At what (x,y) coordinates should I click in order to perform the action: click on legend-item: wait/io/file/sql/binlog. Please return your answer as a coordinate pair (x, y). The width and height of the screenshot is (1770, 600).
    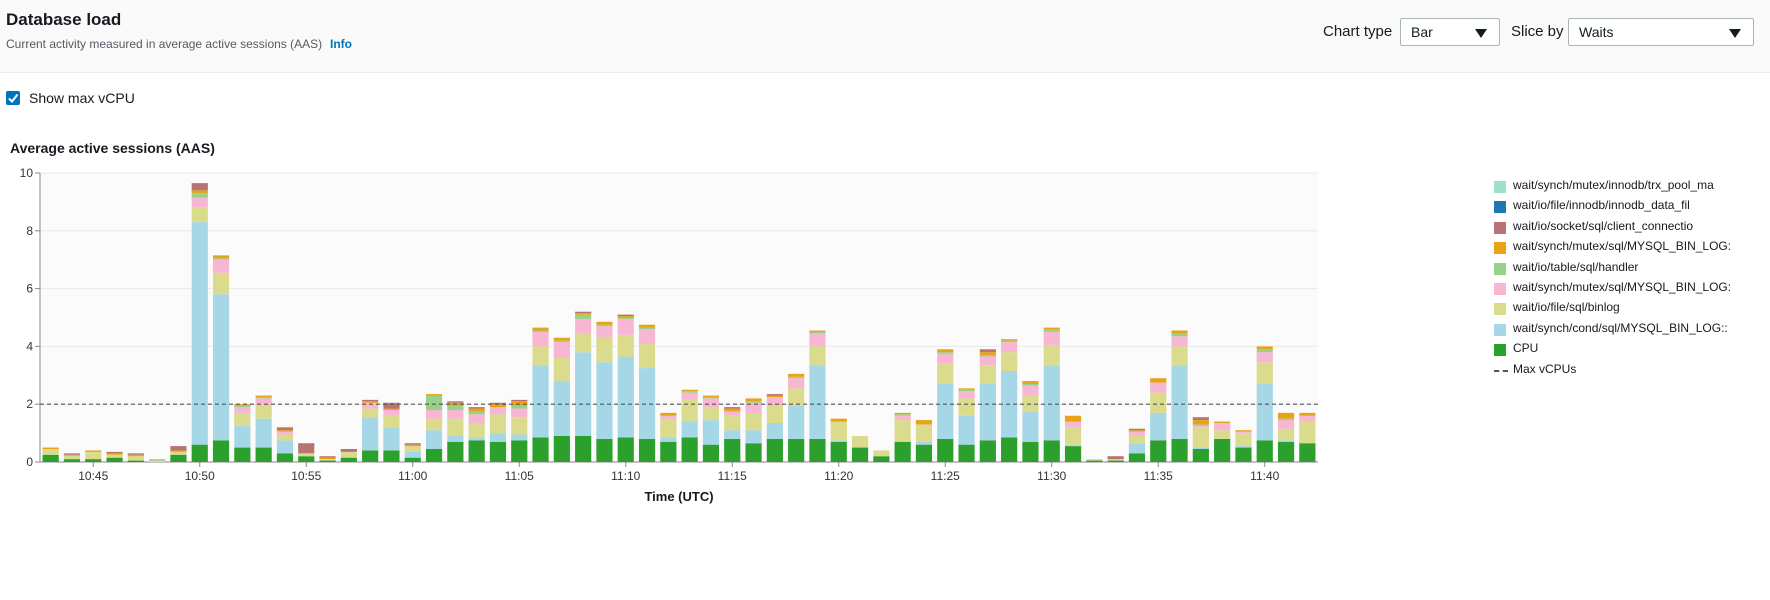
    Looking at the image, I should click on (1632, 309).